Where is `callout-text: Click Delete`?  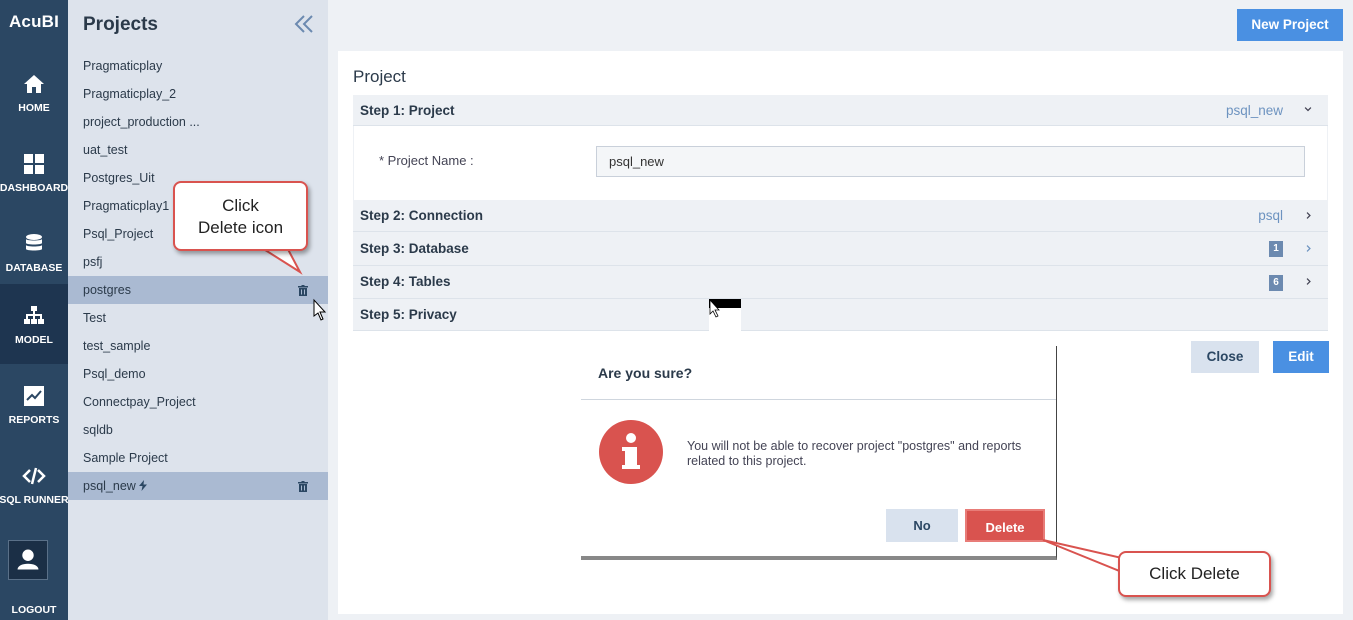 callout-text: Click Delete is located at coordinates (1194, 573).